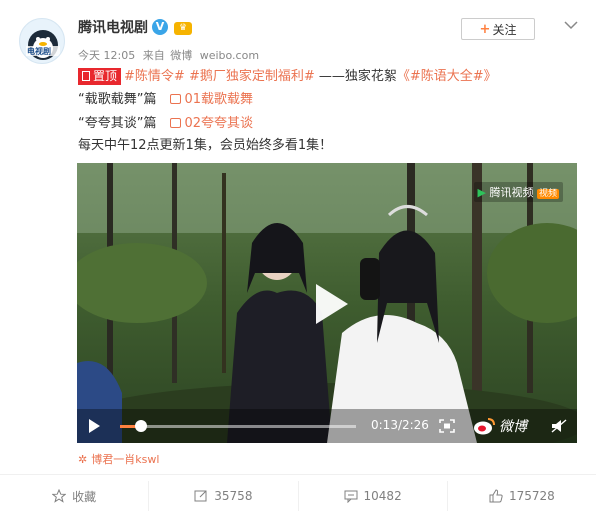 The width and height of the screenshot is (596, 516). Describe the element at coordinates (513, 427) in the screenshot. I see `weibo-mark-text: 微博` at that location.